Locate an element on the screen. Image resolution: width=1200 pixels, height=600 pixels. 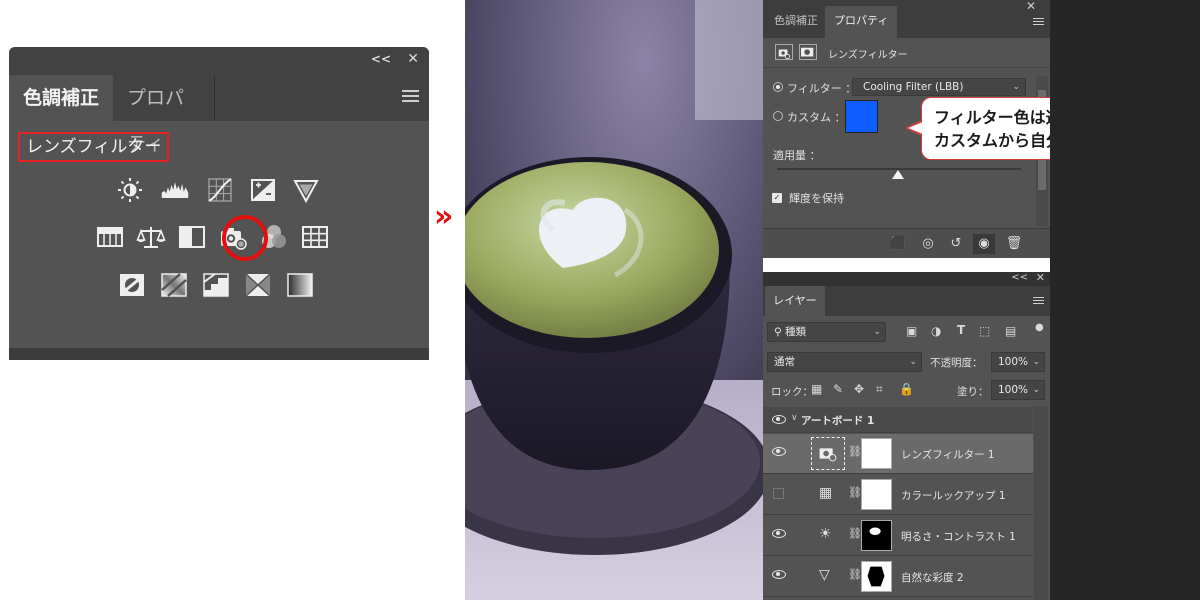
layers-scrollbar is located at coordinates (1041, 503).